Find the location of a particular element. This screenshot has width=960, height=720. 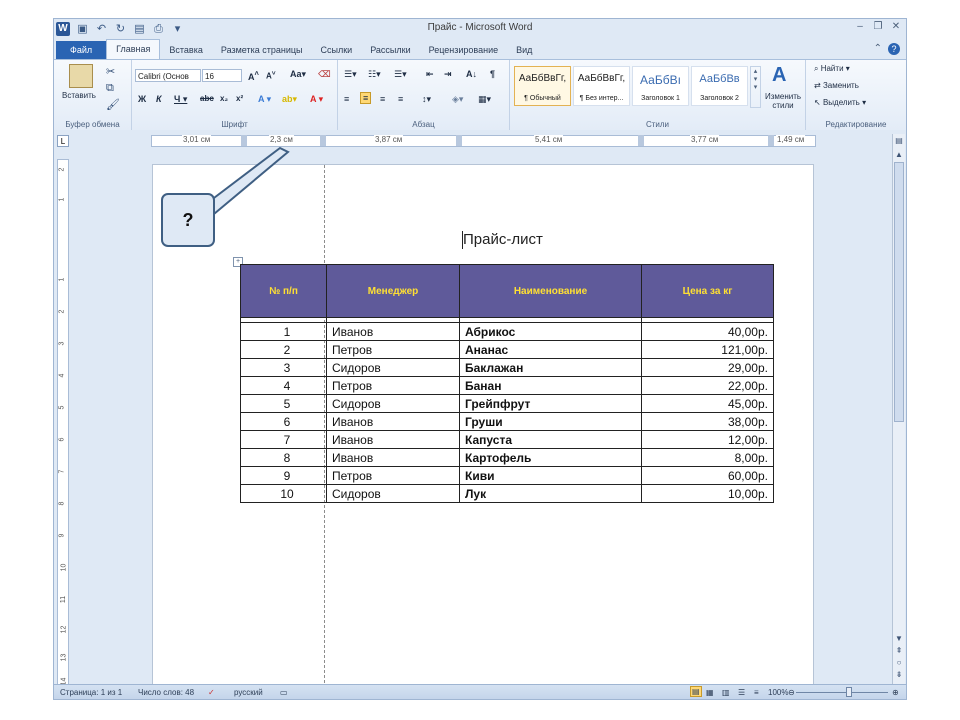

language-indicator: русский is located at coordinates (248, 692).